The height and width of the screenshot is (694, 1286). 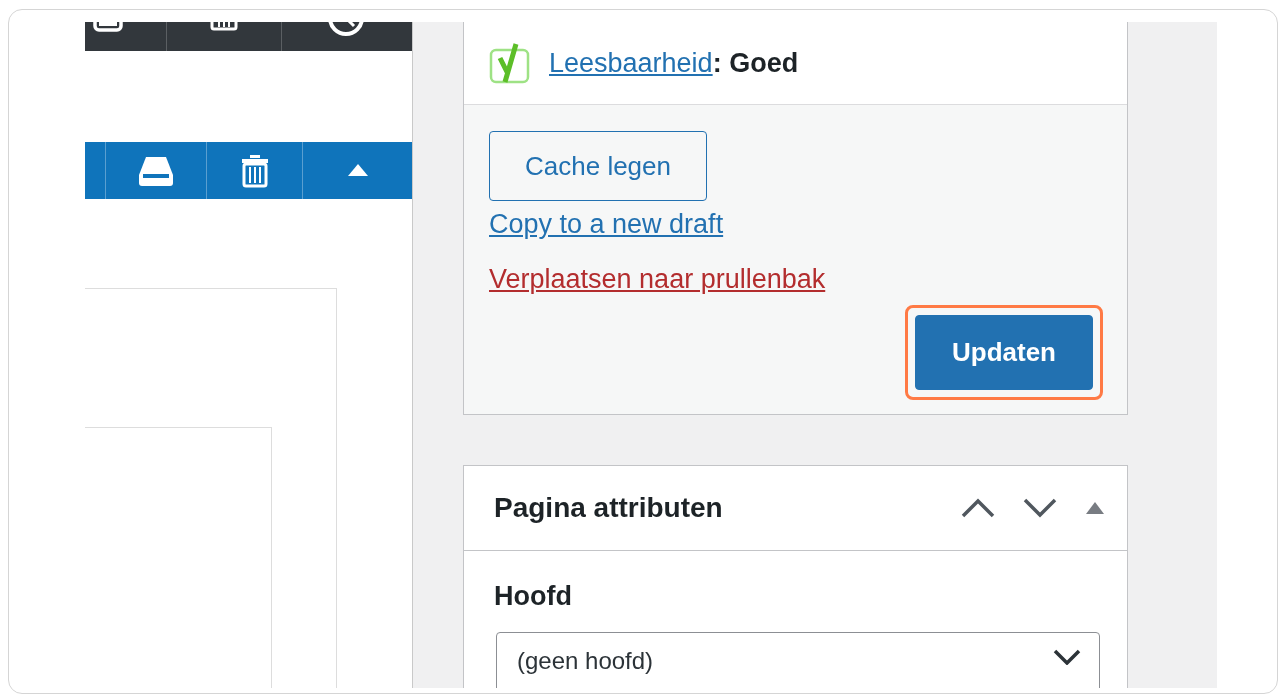 What do you see at coordinates (346, 30) in the screenshot?
I see `clock-icon` at bounding box center [346, 30].